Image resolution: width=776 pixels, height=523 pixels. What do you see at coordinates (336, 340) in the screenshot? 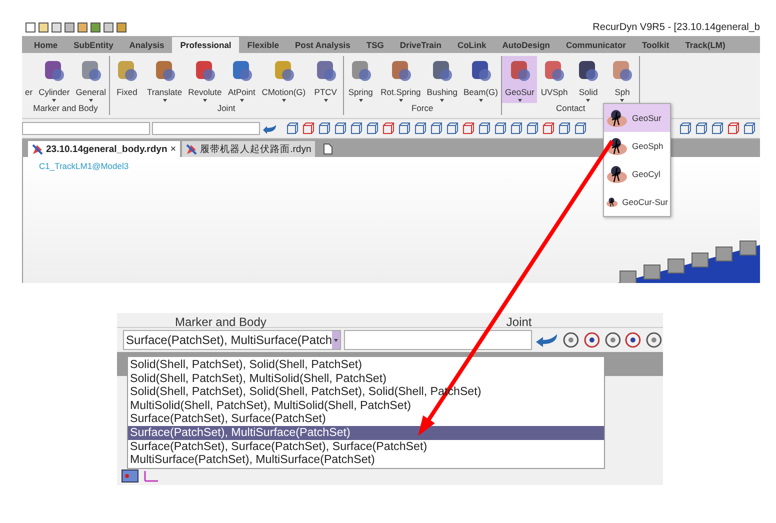
I see `dropdown-button` at bounding box center [336, 340].